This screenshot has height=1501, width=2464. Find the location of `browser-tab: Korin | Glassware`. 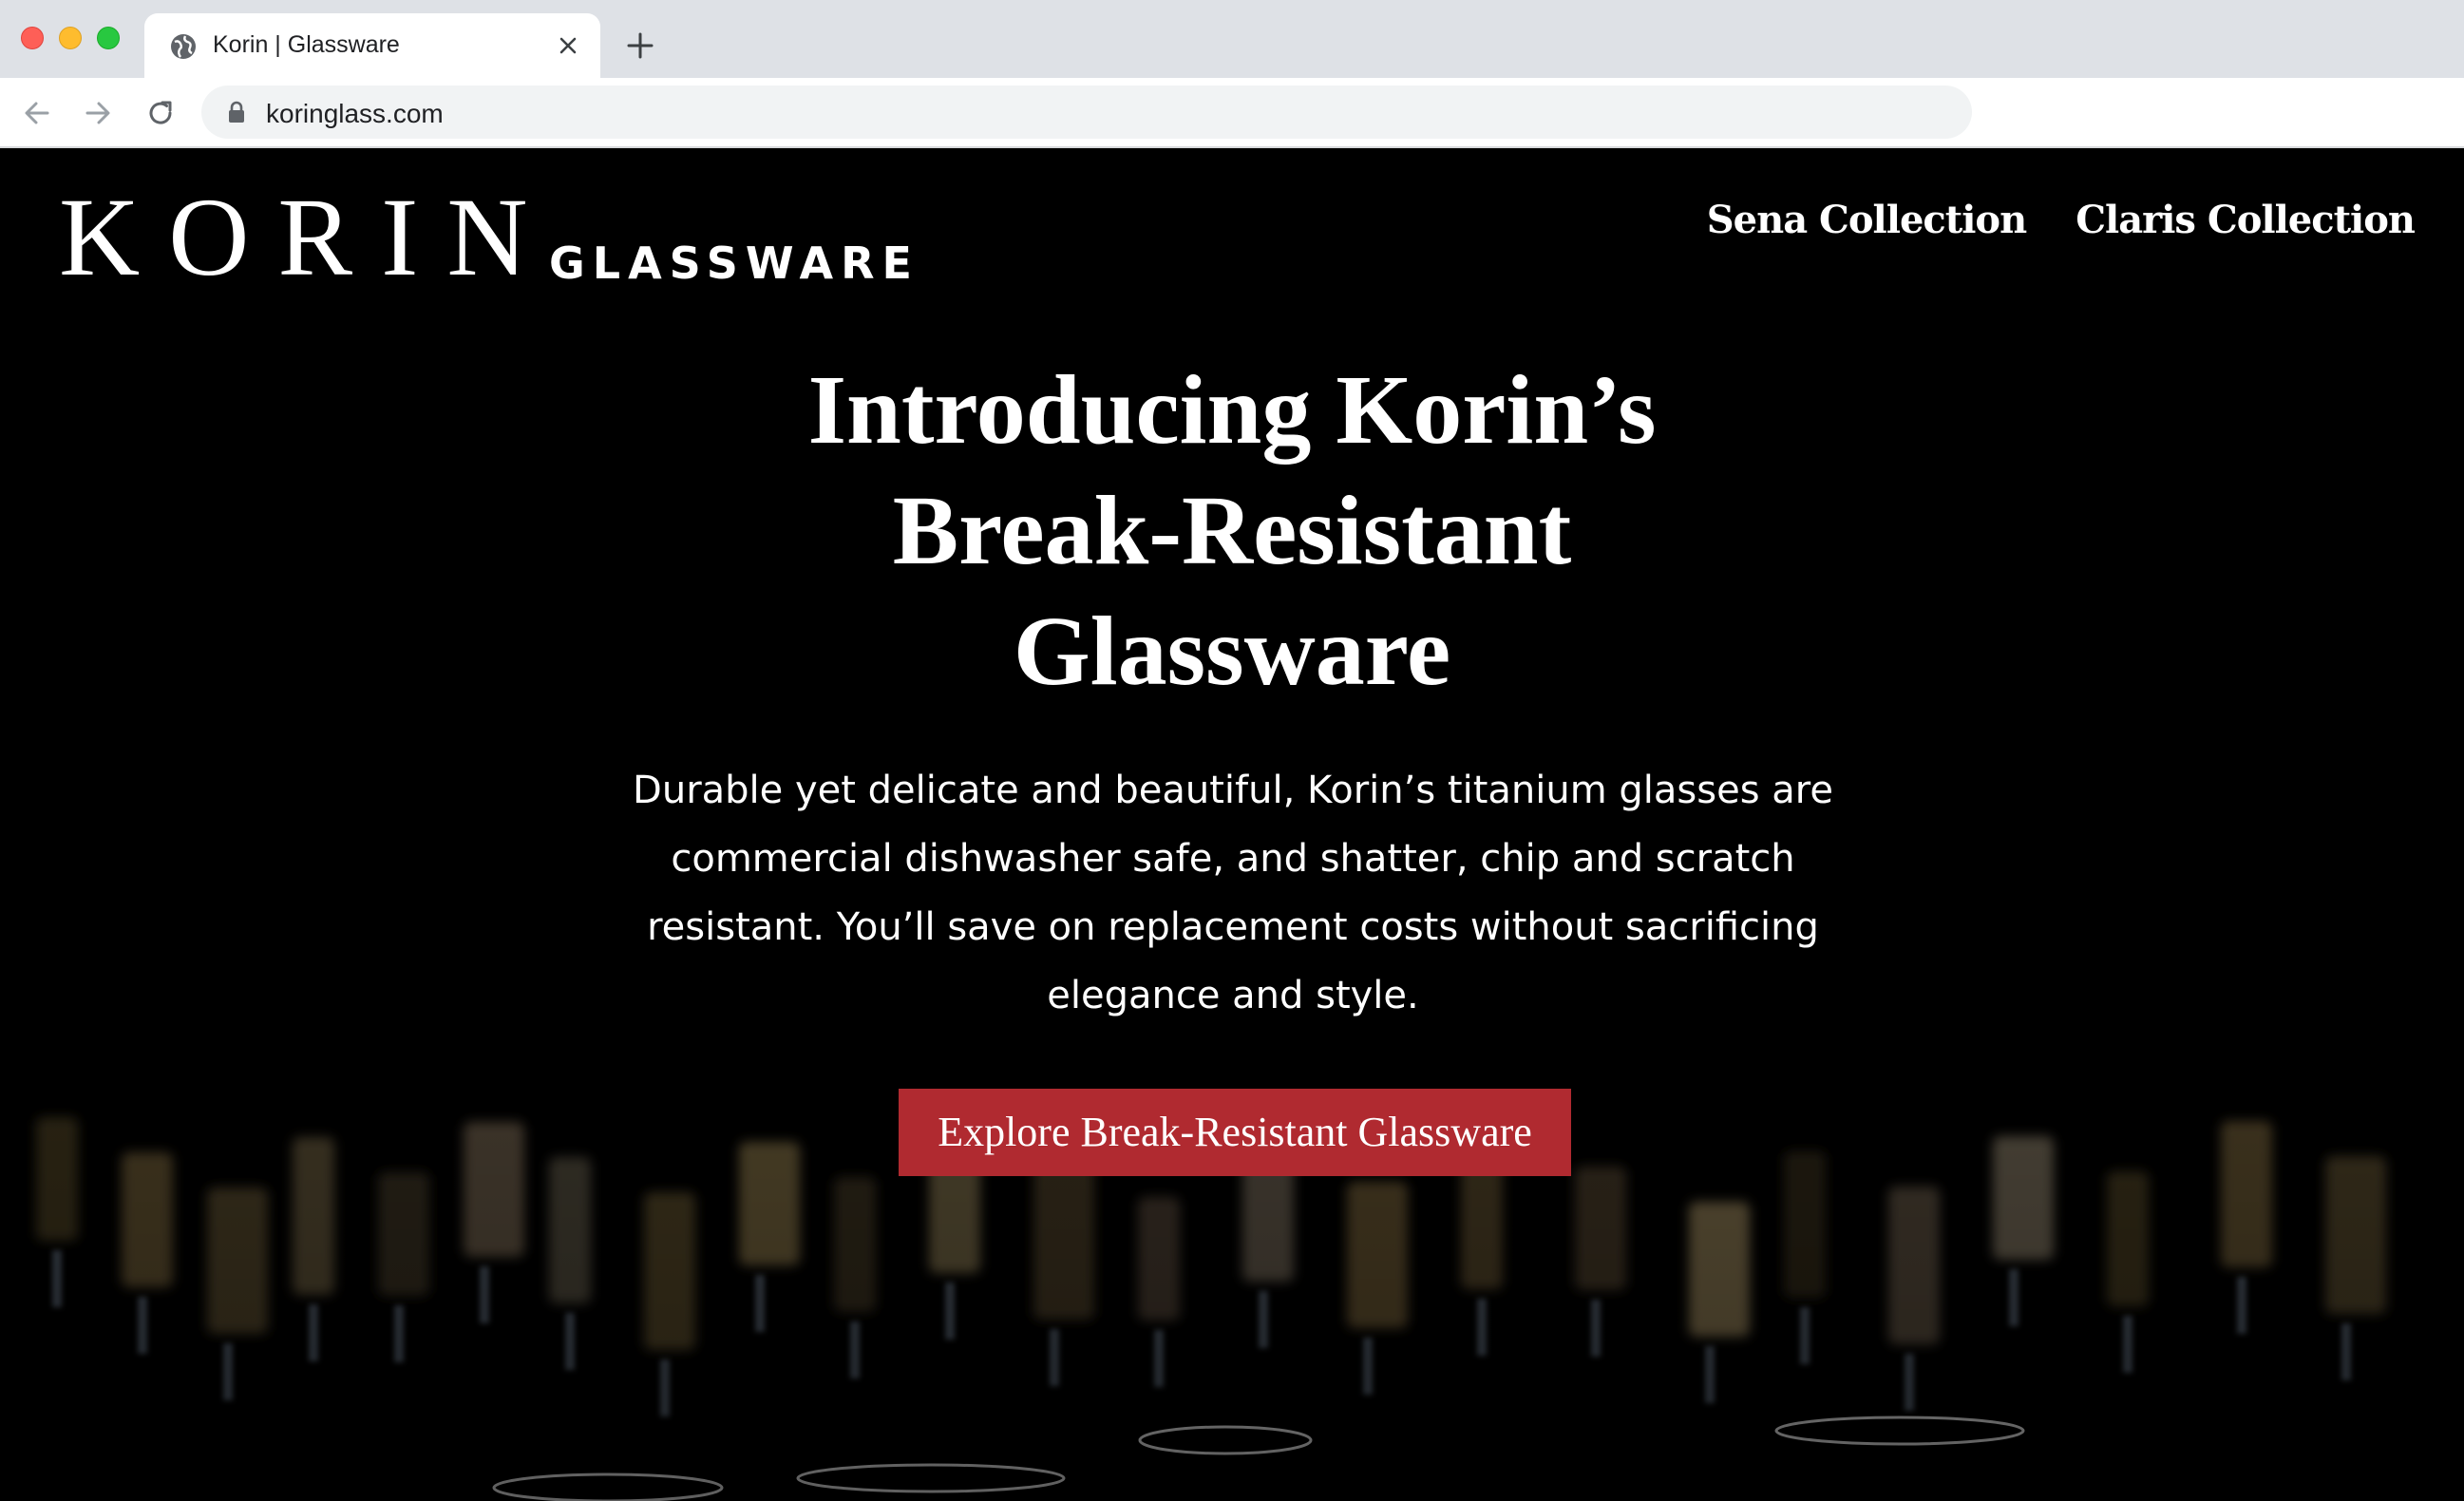

browser-tab: Korin | Glassware is located at coordinates (372, 45).